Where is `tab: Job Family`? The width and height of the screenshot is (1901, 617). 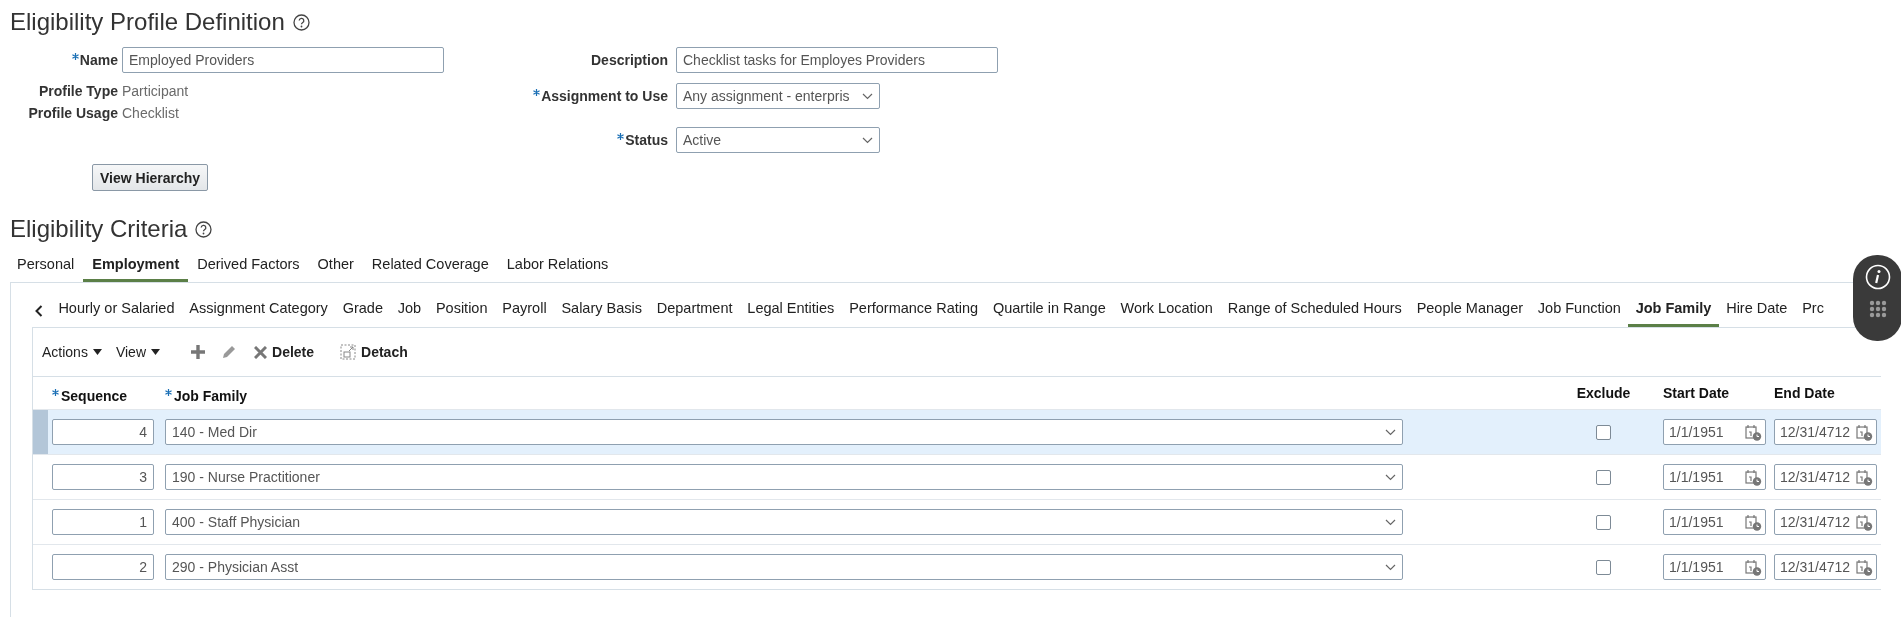
tab: Job Family is located at coordinates (1673, 310).